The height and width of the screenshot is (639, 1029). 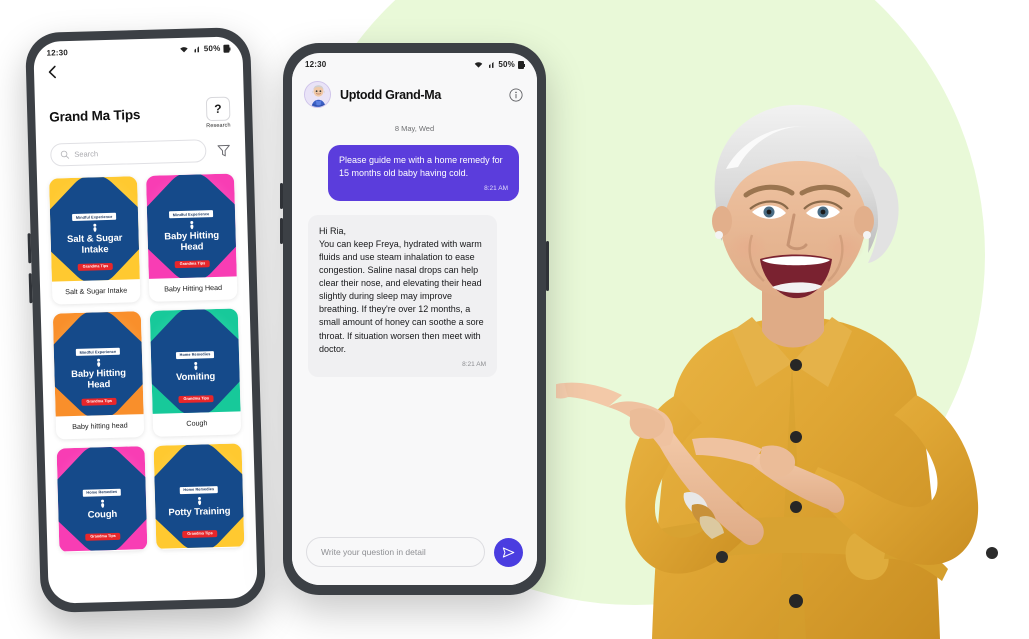 I want to click on info-circle-icon, so click(x=516, y=94).